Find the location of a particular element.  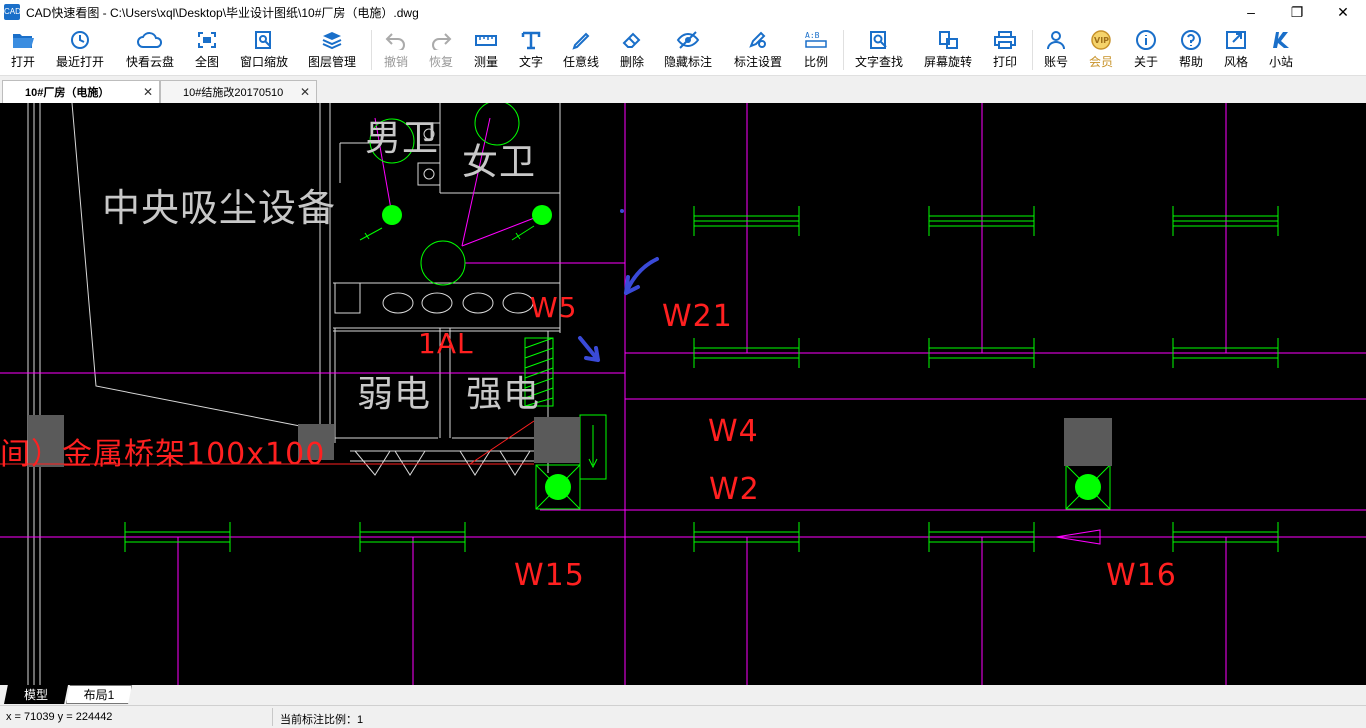

window-zoom-button: 窗口缩放 is located at coordinates (264, 50).